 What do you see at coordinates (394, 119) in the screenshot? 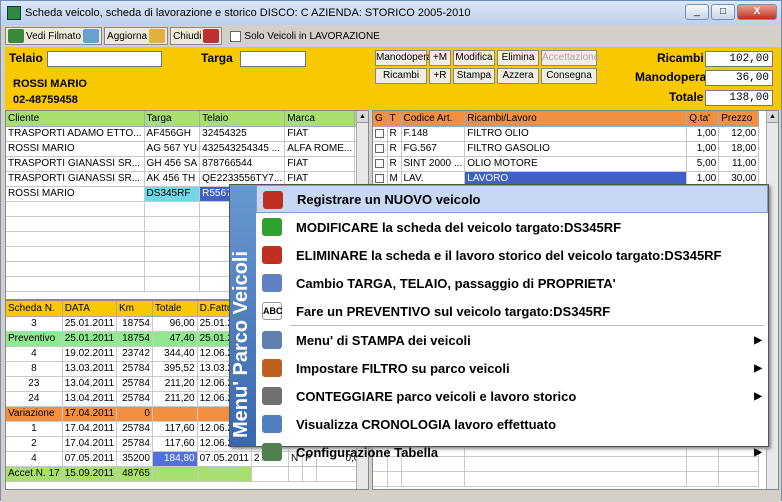
I see `parts-header-cell: T` at bounding box center [394, 119].